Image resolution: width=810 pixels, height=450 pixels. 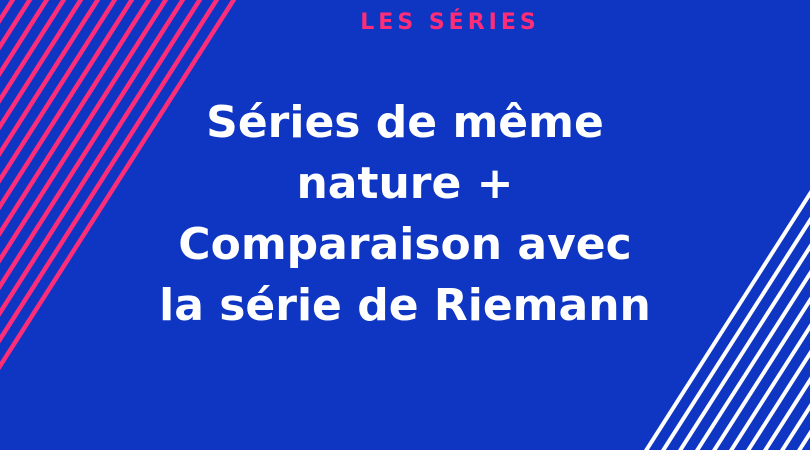 I want to click on category-label: LES SÉRIES, so click(x=450, y=22).